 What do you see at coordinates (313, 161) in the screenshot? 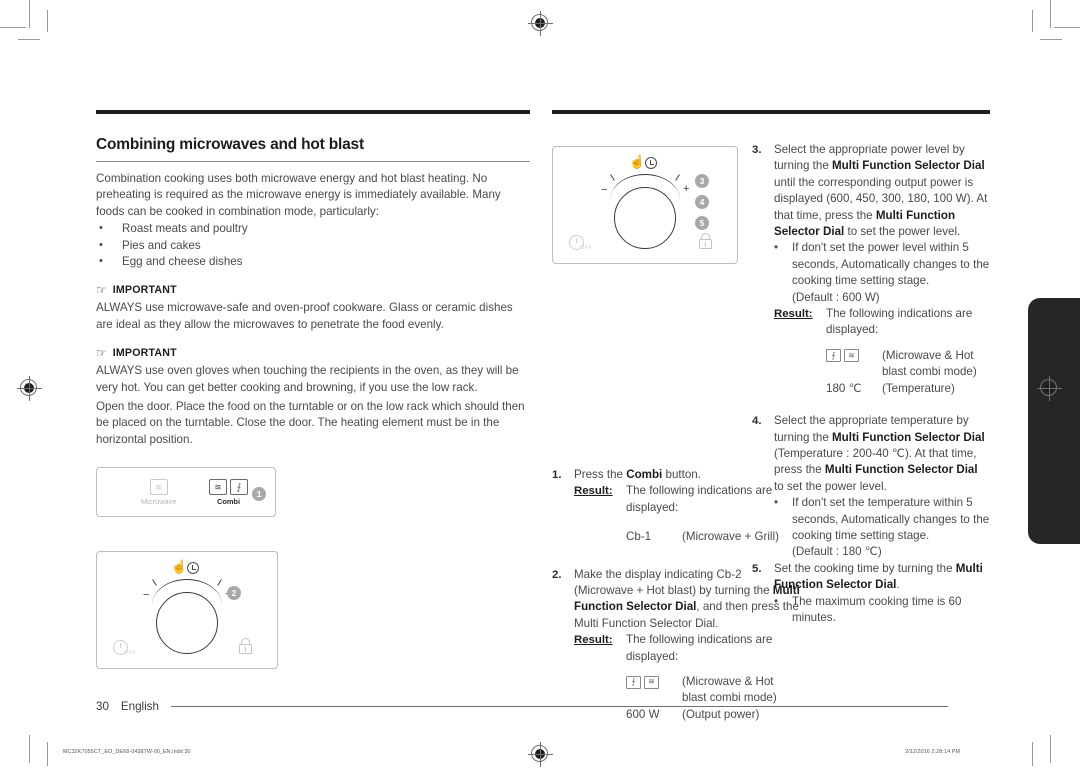
I see `title-underline` at bounding box center [313, 161].